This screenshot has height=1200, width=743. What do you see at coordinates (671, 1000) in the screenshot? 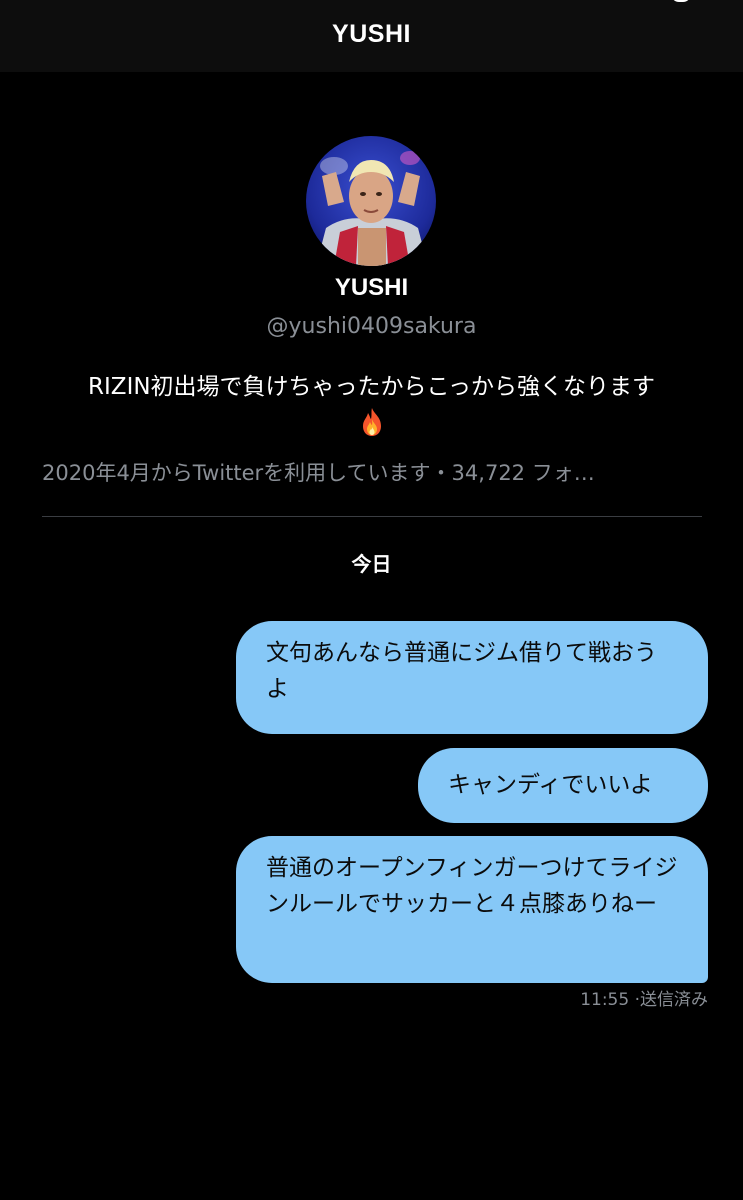
I see `message-sent-status: ·送信済み` at bounding box center [671, 1000].